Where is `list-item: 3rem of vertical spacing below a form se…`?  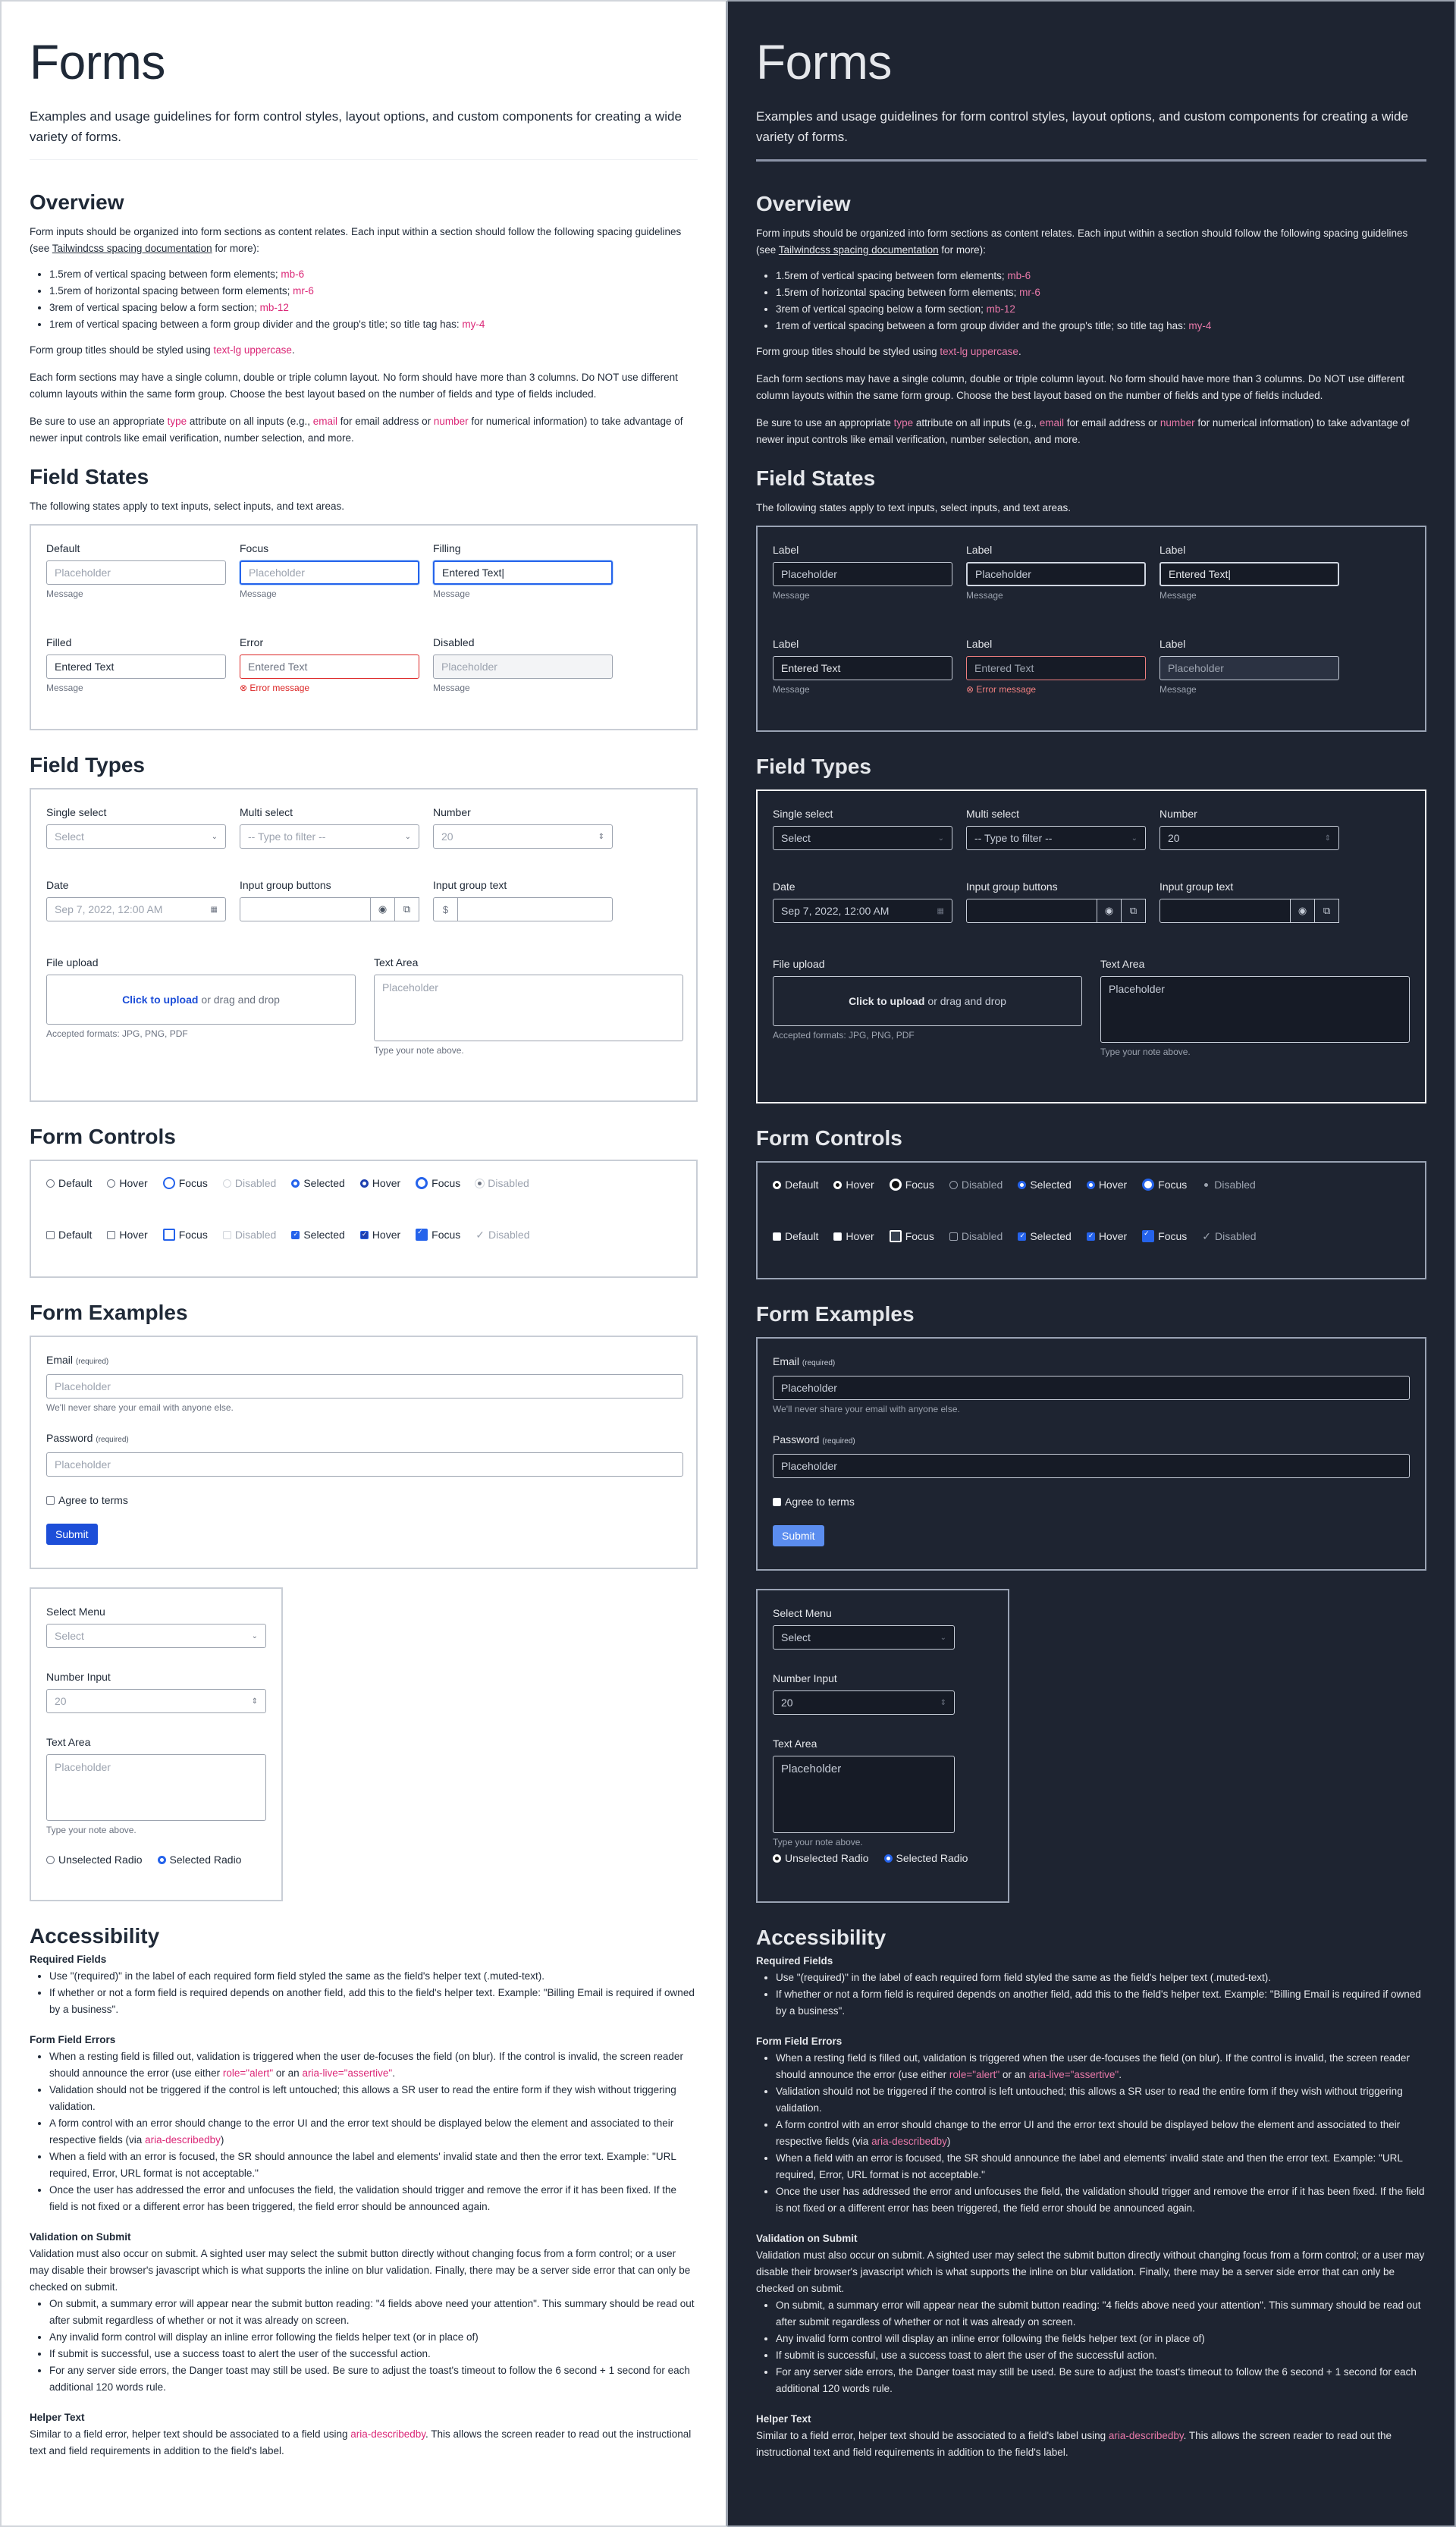 list-item: 3rem of vertical spacing below a form se… is located at coordinates (373, 308).